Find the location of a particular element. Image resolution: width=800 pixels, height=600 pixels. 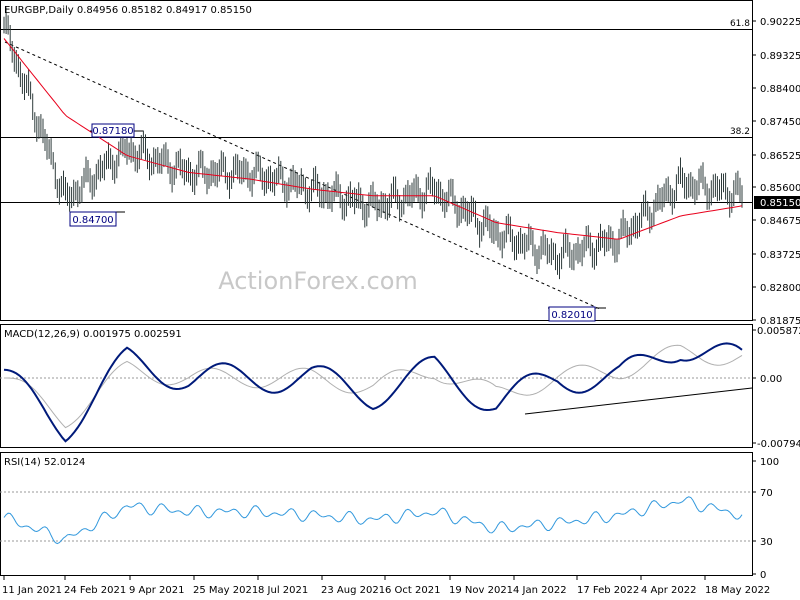

price-y-tick: 0.87450 is located at coordinates (776, 122).